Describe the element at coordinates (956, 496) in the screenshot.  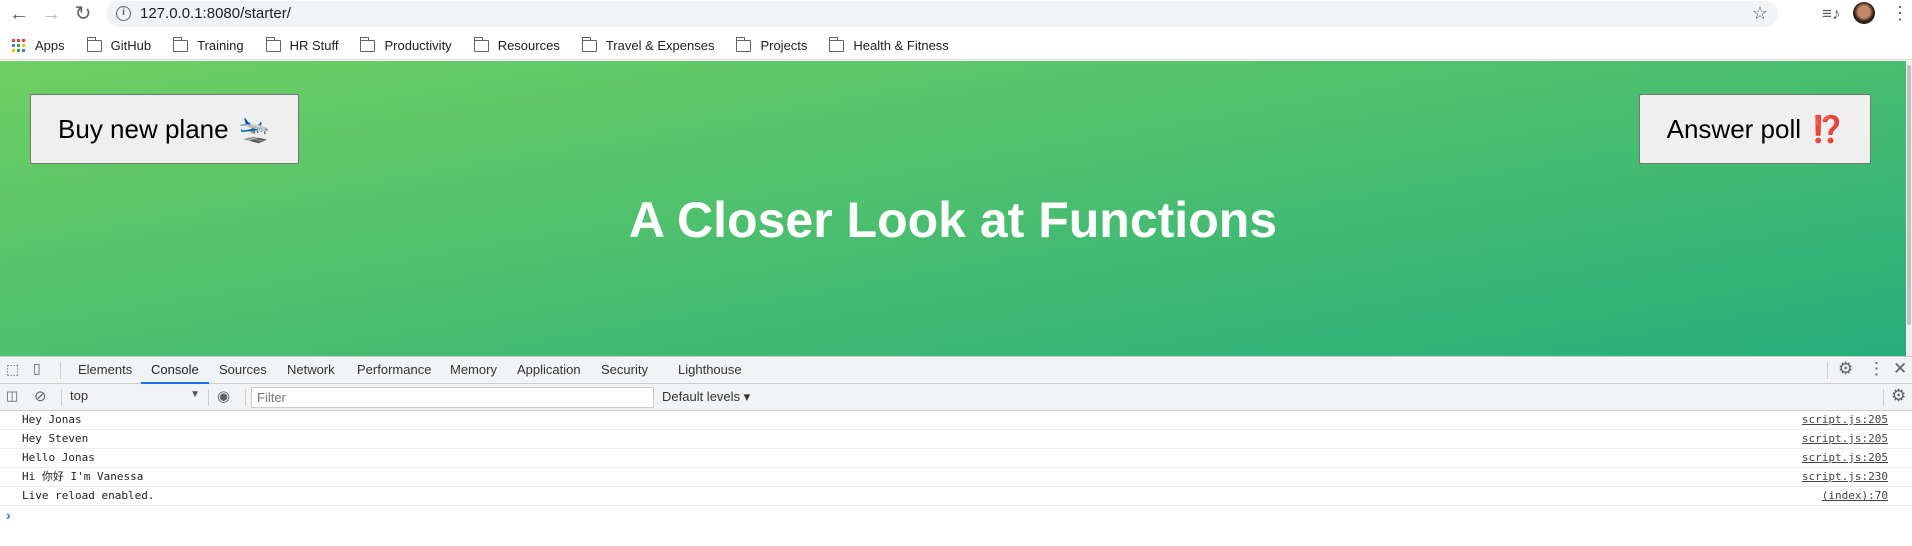
I see `console-message: Live reload enabled. (index):70` at that location.